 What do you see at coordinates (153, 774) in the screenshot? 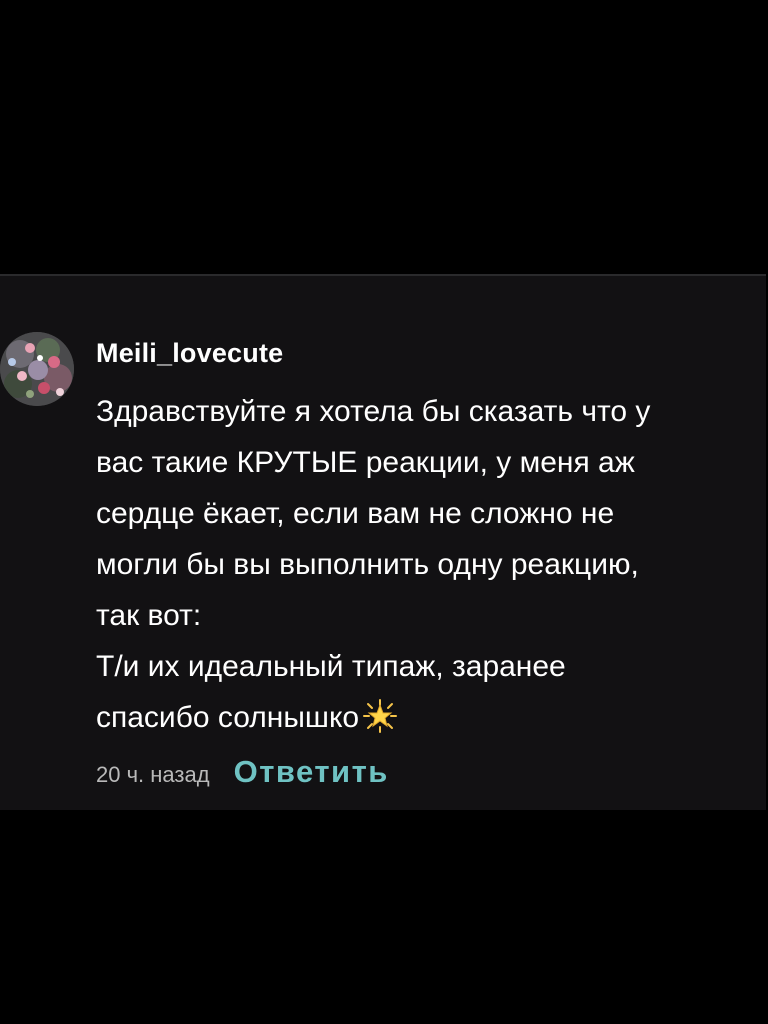
I see `timestamp: 20 ч. назад` at bounding box center [153, 774].